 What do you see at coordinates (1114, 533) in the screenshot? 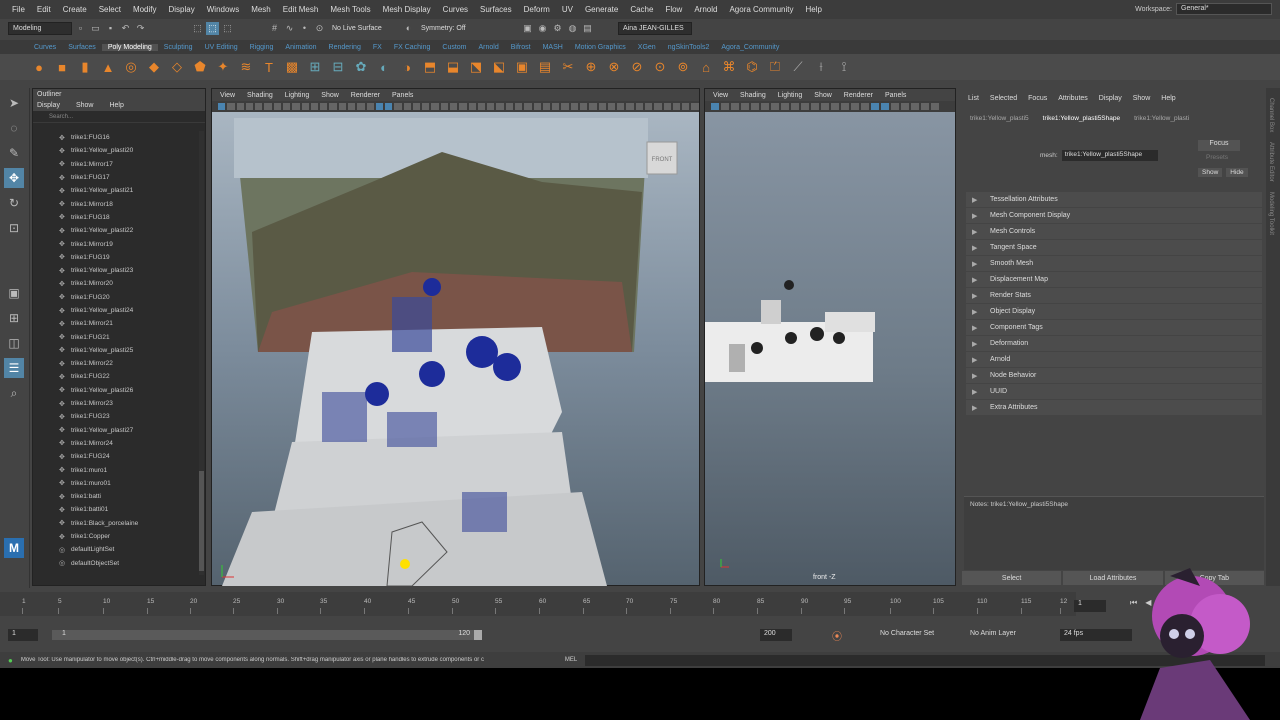
I see `notes-area: Notes: trike1:Yellow_plasti5Shape` at bounding box center [1114, 533].